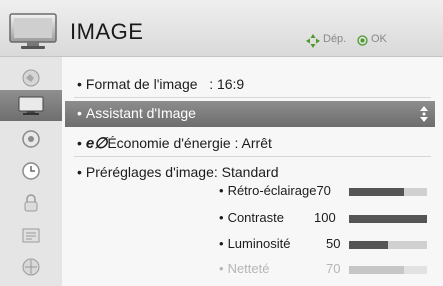  What do you see at coordinates (107, 31) in the screenshot?
I see `page-title: IMAGE` at bounding box center [107, 31].